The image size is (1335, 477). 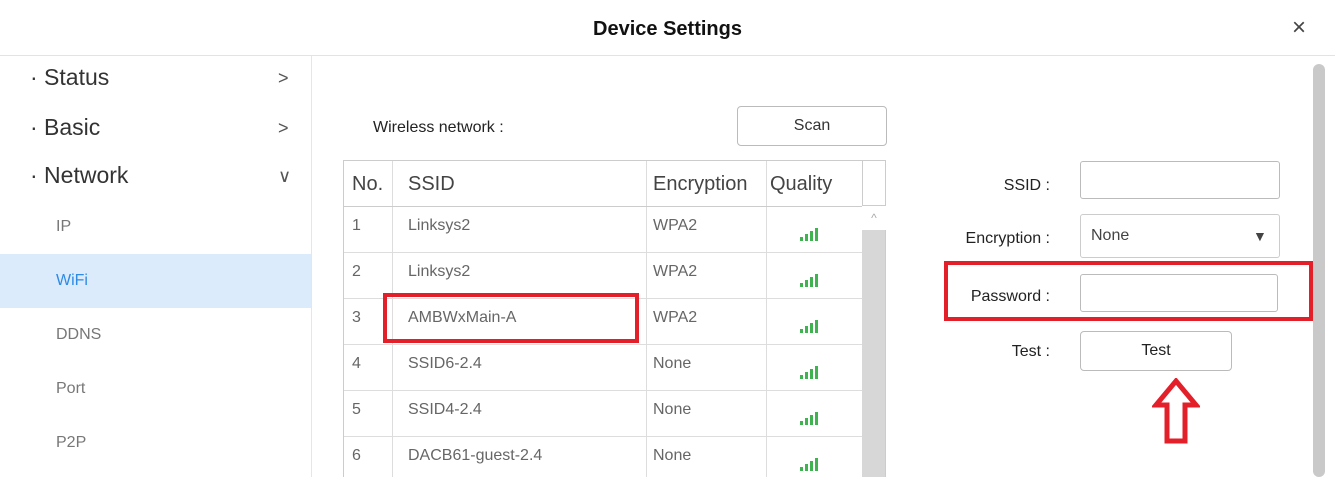 What do you see at coordinates (356, 317) in the screenshot?
I see `row-number: 3` at bounding box center [356, 317].